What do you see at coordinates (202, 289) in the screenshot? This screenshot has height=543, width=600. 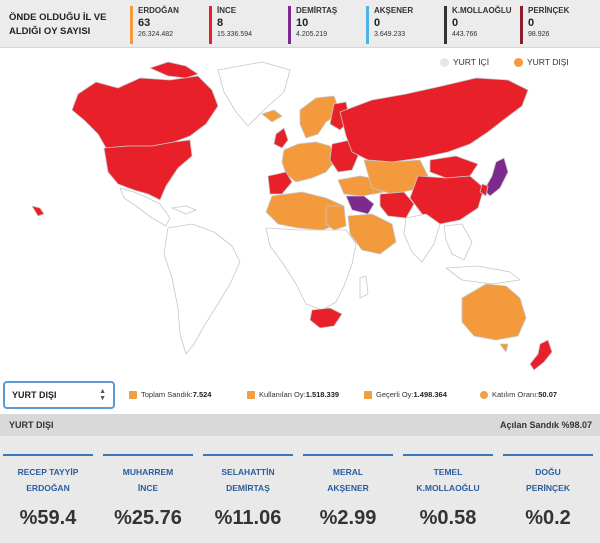 I see `region-south-america` at bounding box center [202, 289].